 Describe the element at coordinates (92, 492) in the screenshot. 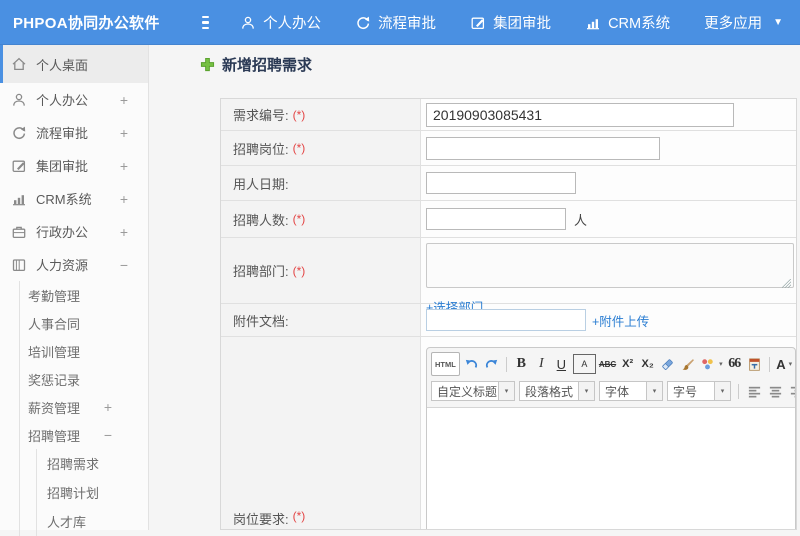

I see `sidebar-item-recruit-plan: 招聘计划` at that location.